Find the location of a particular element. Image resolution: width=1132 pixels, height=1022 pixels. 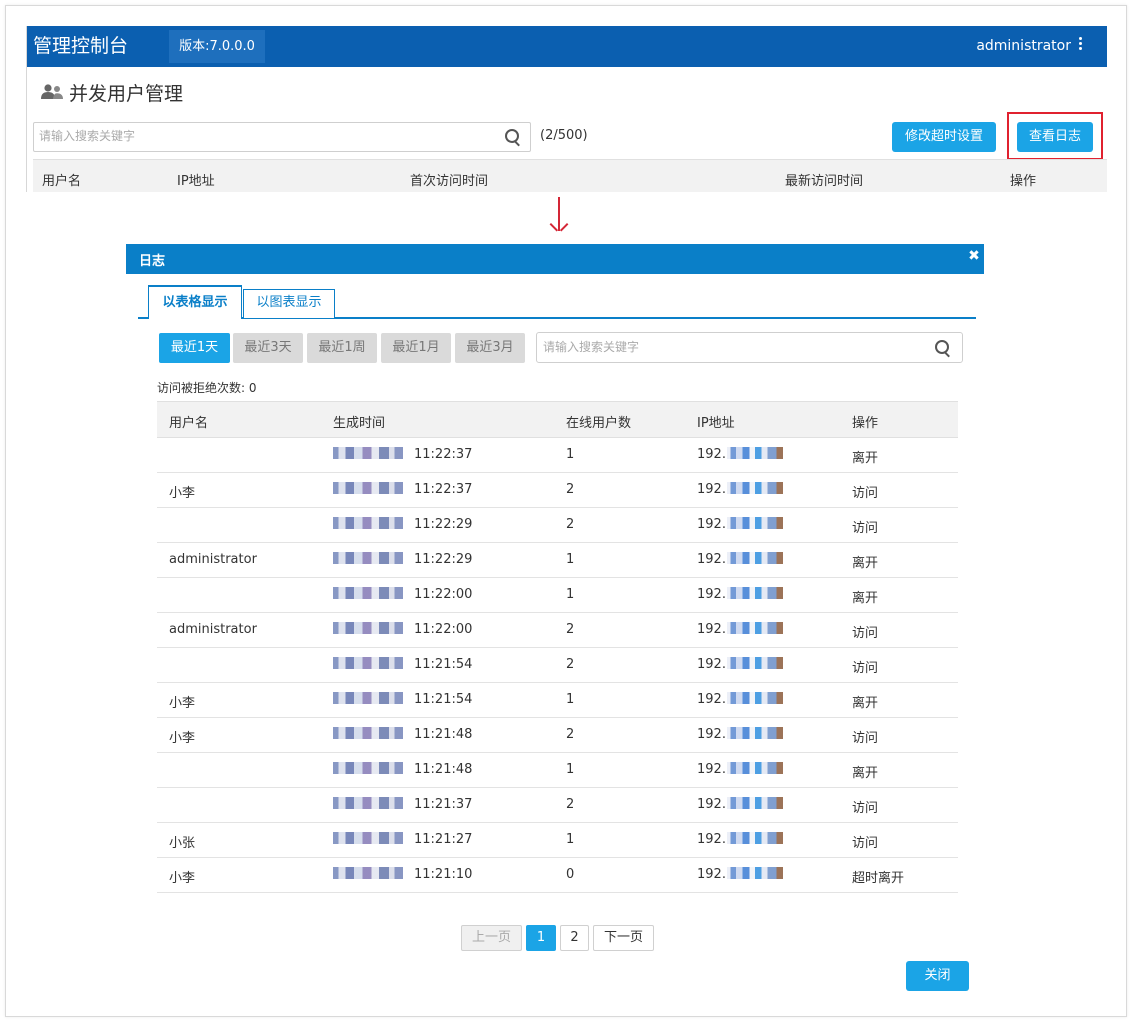

user-search-input is located at coordinates (269, 136).